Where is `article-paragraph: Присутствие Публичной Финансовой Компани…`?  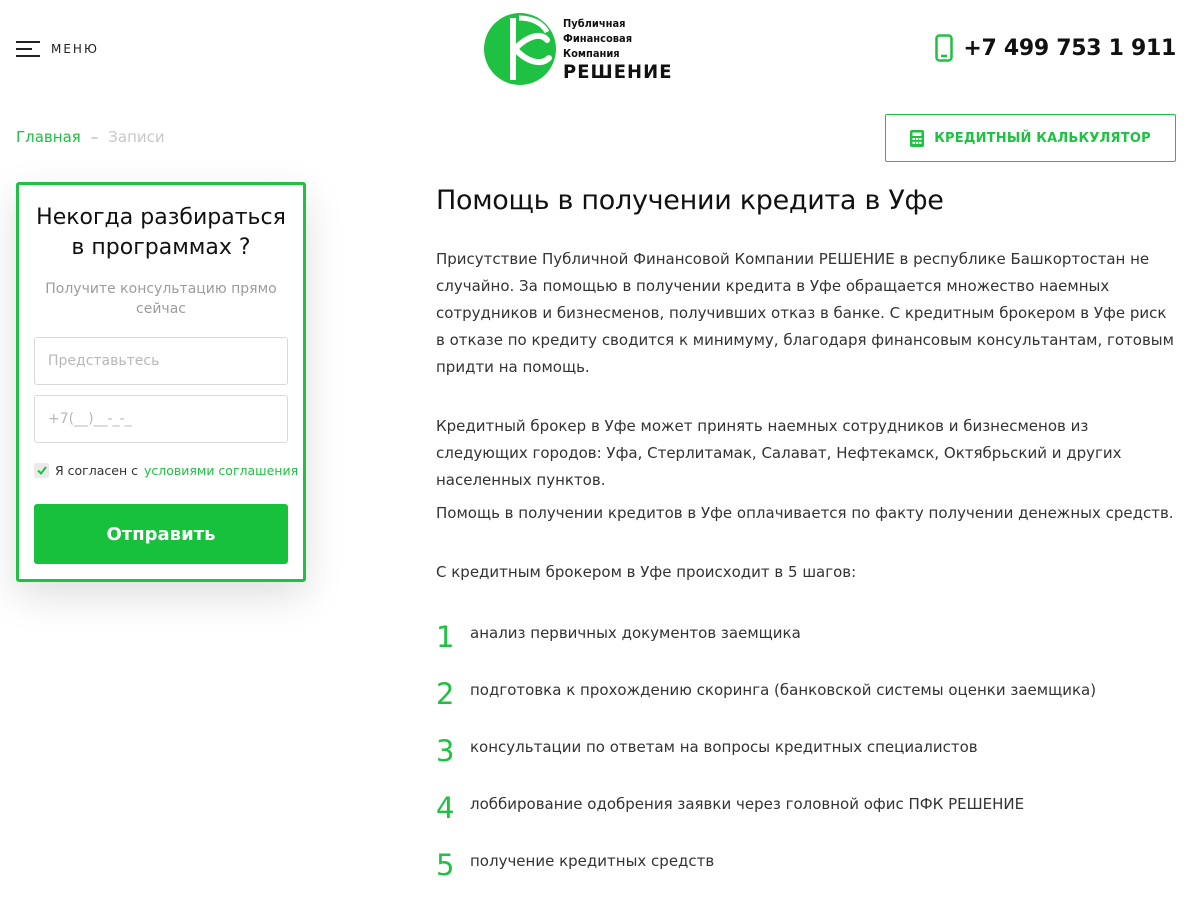 article-paragraph: Присутствие Публичной Финансовой Компани… is located at coordinates (805, 313).